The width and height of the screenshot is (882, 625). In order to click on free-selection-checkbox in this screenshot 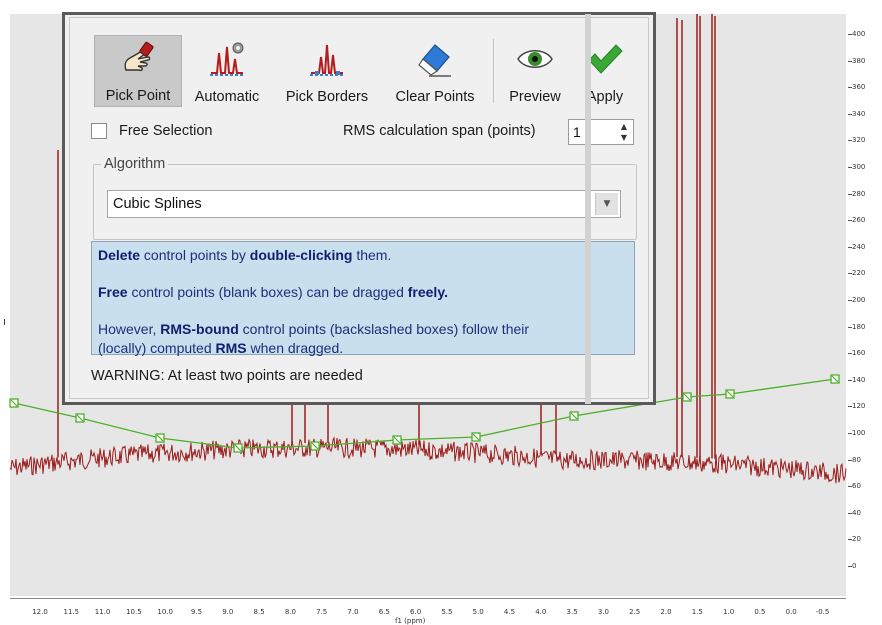, I will do `click(99, 131)`.